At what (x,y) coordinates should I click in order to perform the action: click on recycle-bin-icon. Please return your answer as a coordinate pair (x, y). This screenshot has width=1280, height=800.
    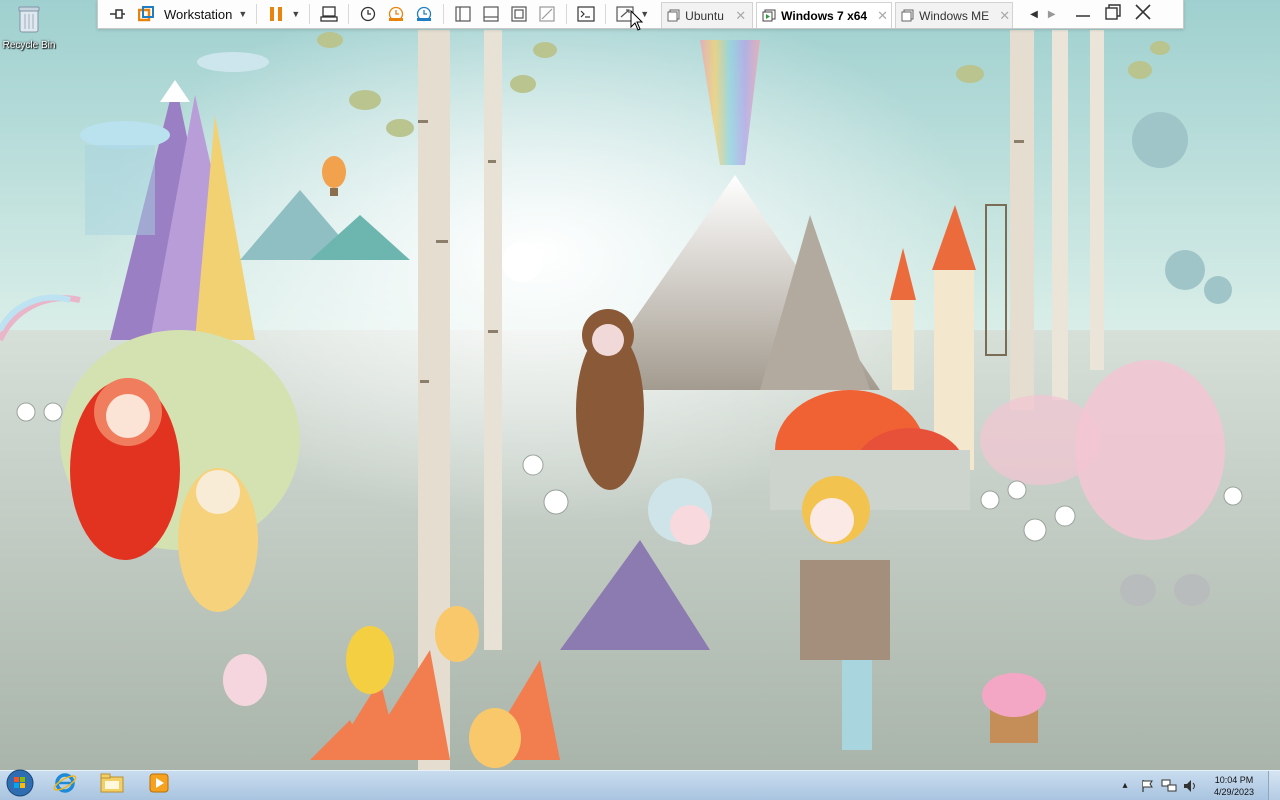
    Looking at the image, I should click on (29, 21).